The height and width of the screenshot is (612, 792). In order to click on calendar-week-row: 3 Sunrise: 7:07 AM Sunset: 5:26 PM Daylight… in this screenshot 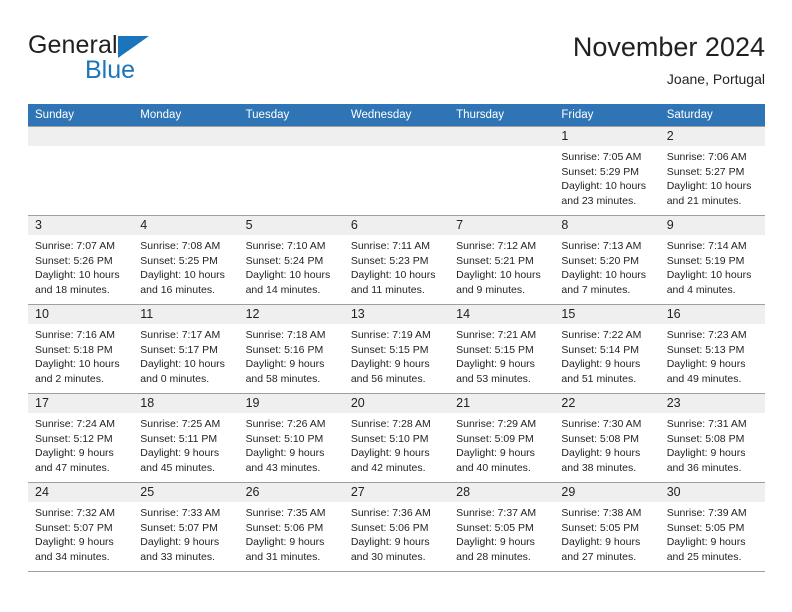, I will do `click(396, 260)`.